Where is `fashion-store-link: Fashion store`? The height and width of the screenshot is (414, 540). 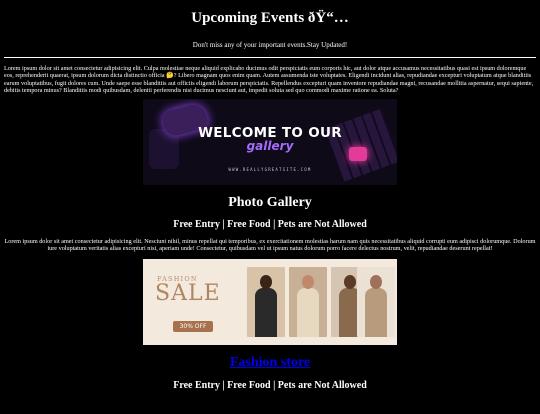 fashion-store-link: Fashion store is located at coordinates (270, 362).